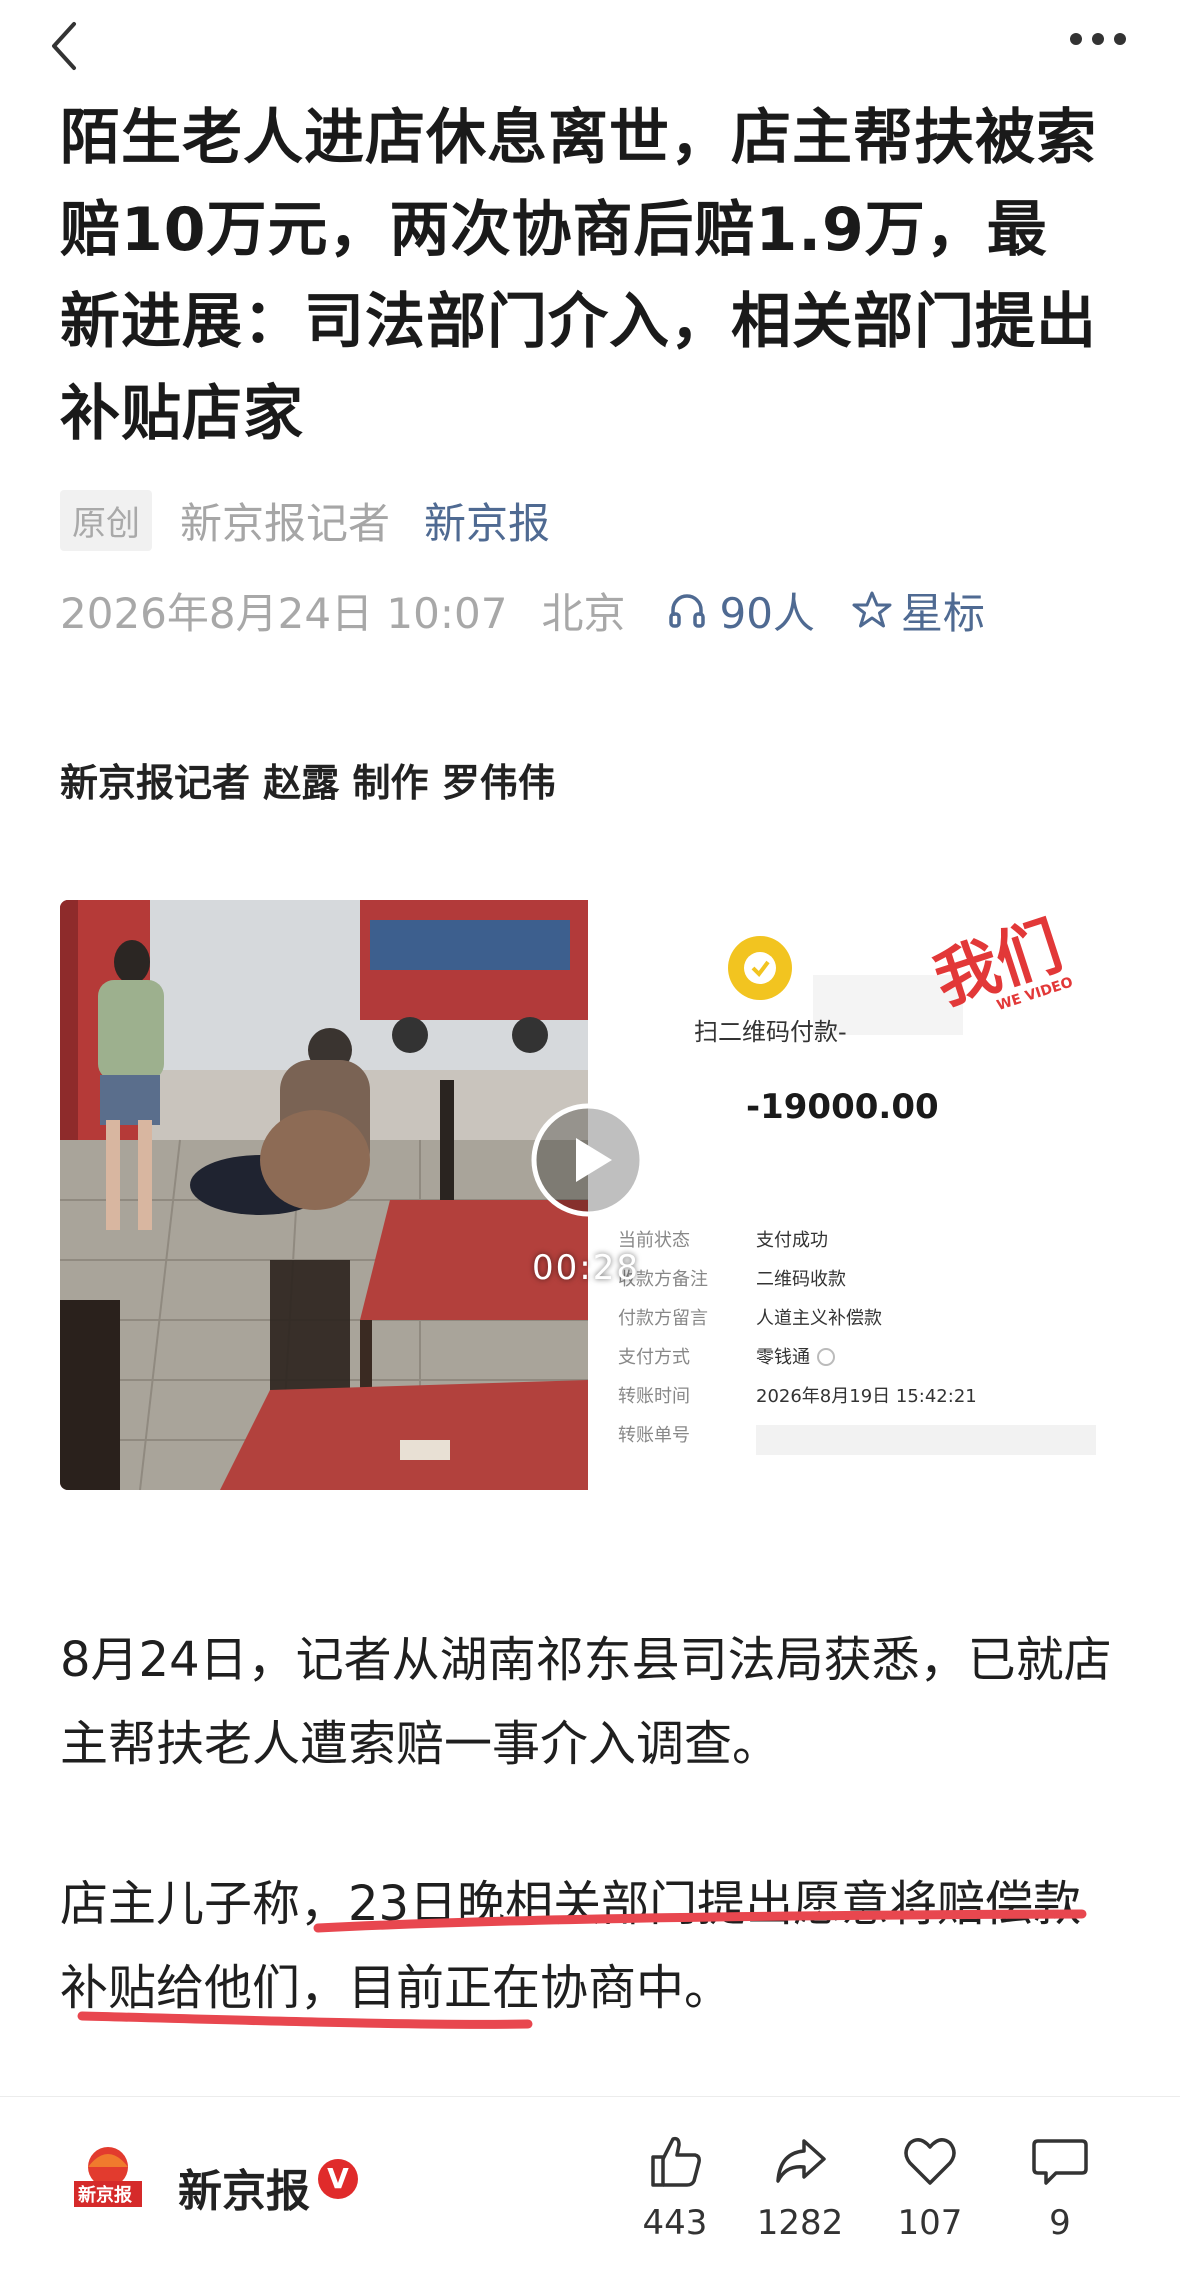  What do you see at coordinates (800, 2187) in the screenshot?
I see `share-button: 1282` at bounding box center [800, 2187].